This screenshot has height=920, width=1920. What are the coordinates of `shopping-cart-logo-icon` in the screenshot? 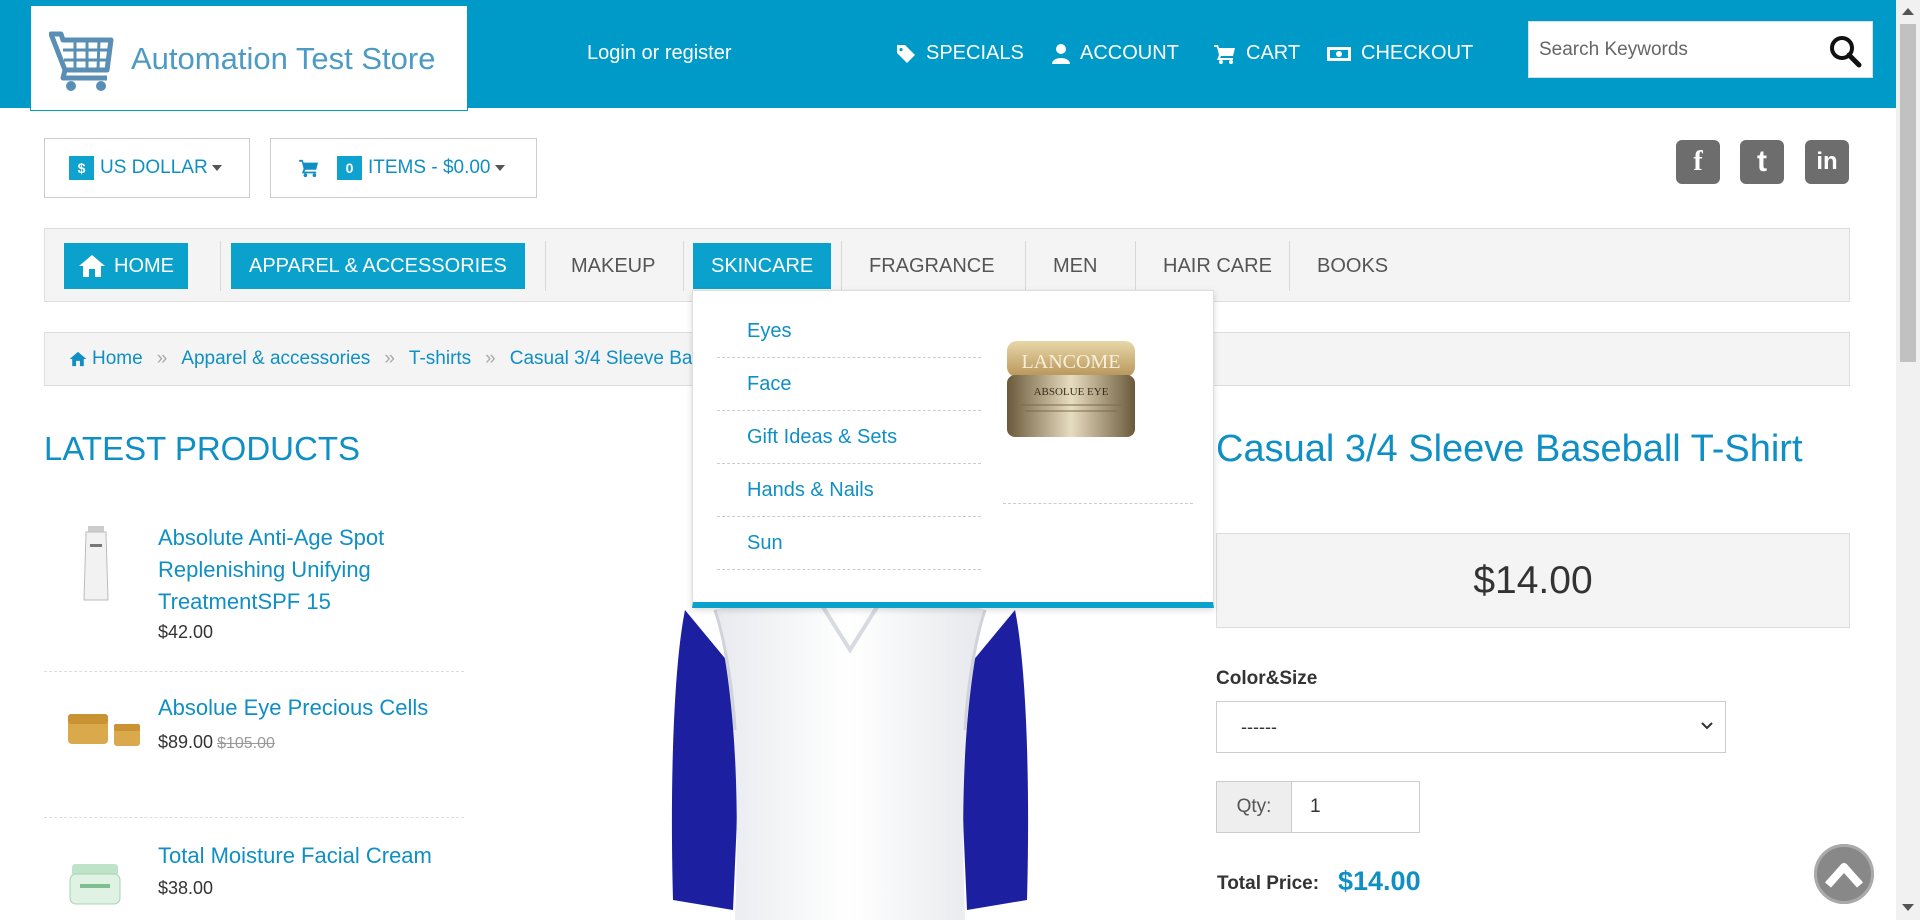 It's located at (81, 61).